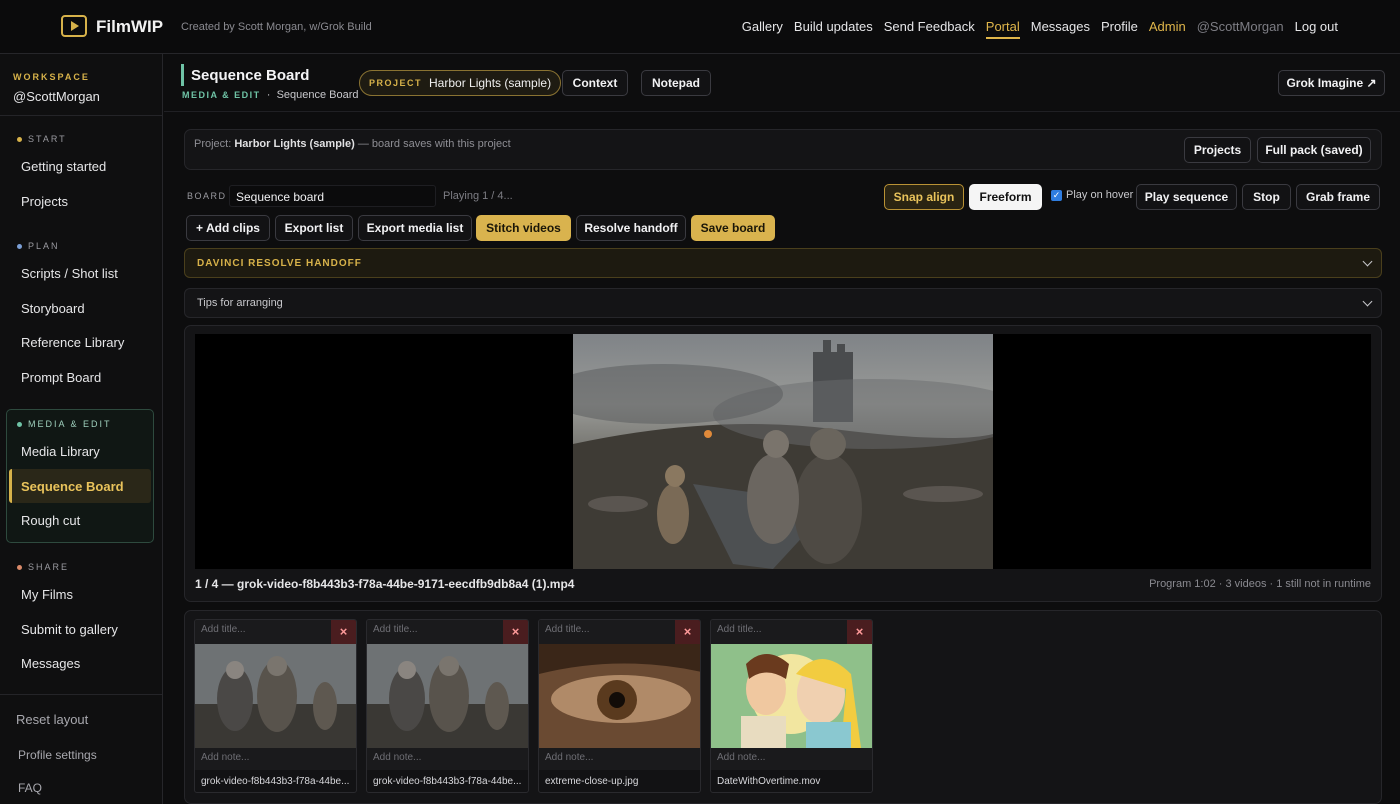  Describe the element at coordinates (1217, 150) in the screenshot. I see `projects-button: Projects` at that location.